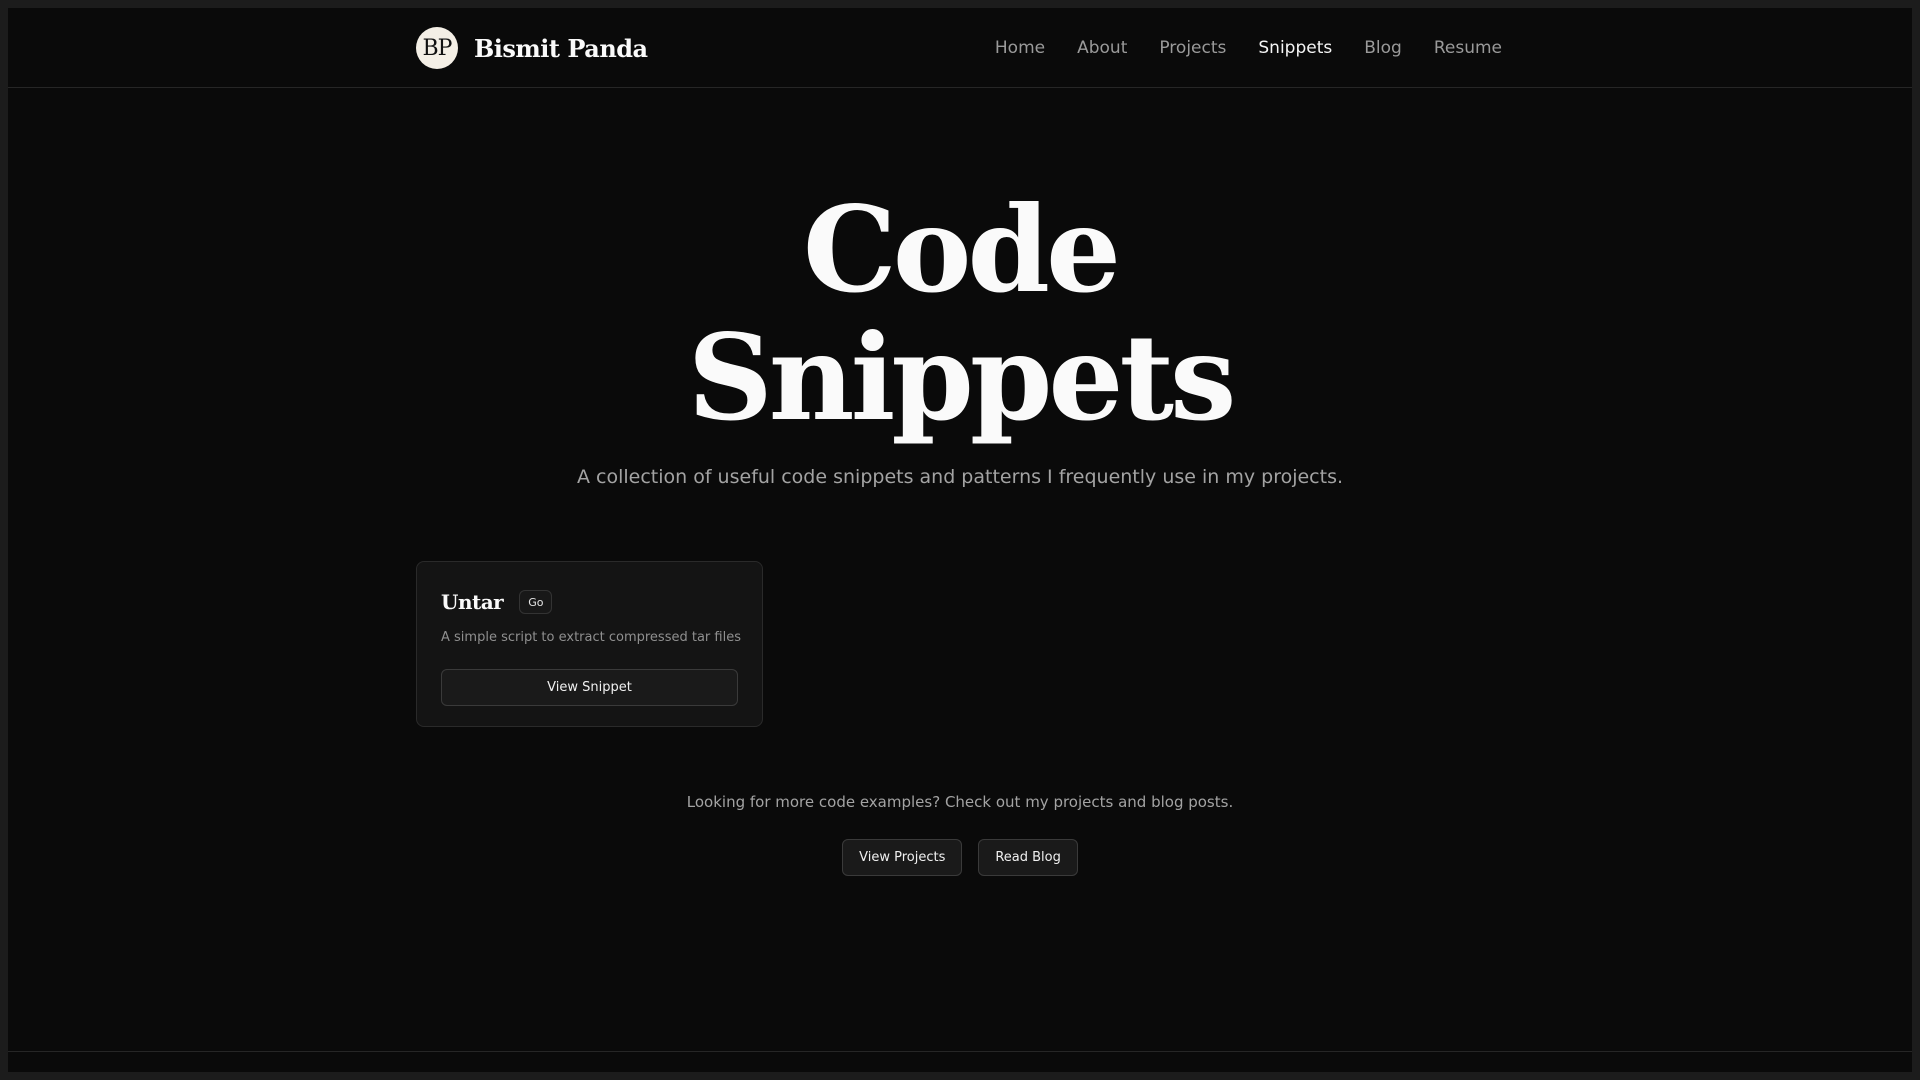 The height and width of the screenshot is (1080, 1920). What do you see at coordinates (1248, 48) in the screenshot?
I see `main-nav: Home About Projects Snippets Blog Resume` at bounding box center [1248, 48].